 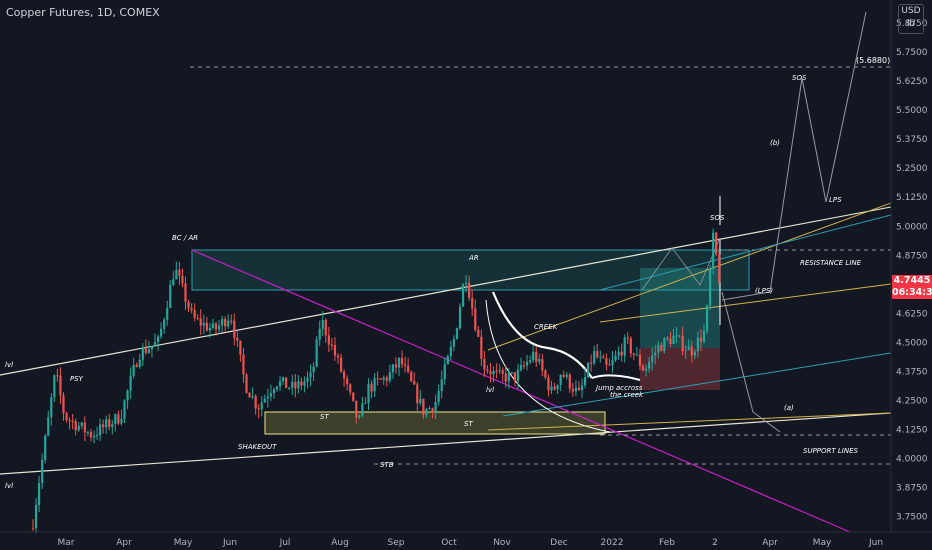 What do you see at coordinates (717, 218) in the screenshot?
I see `ann-sos-1: SOS` at bounding box center [717, 218].